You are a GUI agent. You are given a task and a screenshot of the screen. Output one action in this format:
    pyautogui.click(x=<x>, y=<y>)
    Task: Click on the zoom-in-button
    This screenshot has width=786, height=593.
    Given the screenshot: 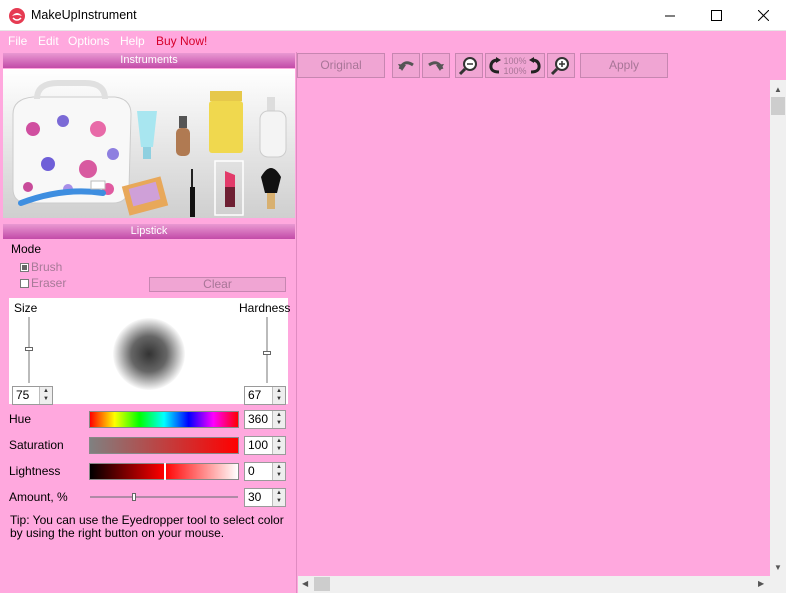 What is the action you would take?
    pyautogui.click(x=561, y=65)
    